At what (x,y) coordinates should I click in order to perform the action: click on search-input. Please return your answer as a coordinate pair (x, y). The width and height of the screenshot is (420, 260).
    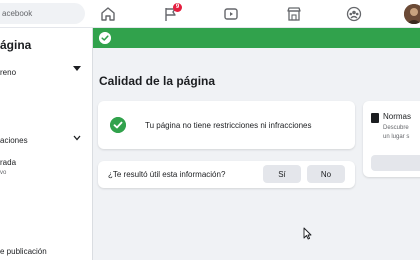
    Looking at the image, I should click on (42, 13).